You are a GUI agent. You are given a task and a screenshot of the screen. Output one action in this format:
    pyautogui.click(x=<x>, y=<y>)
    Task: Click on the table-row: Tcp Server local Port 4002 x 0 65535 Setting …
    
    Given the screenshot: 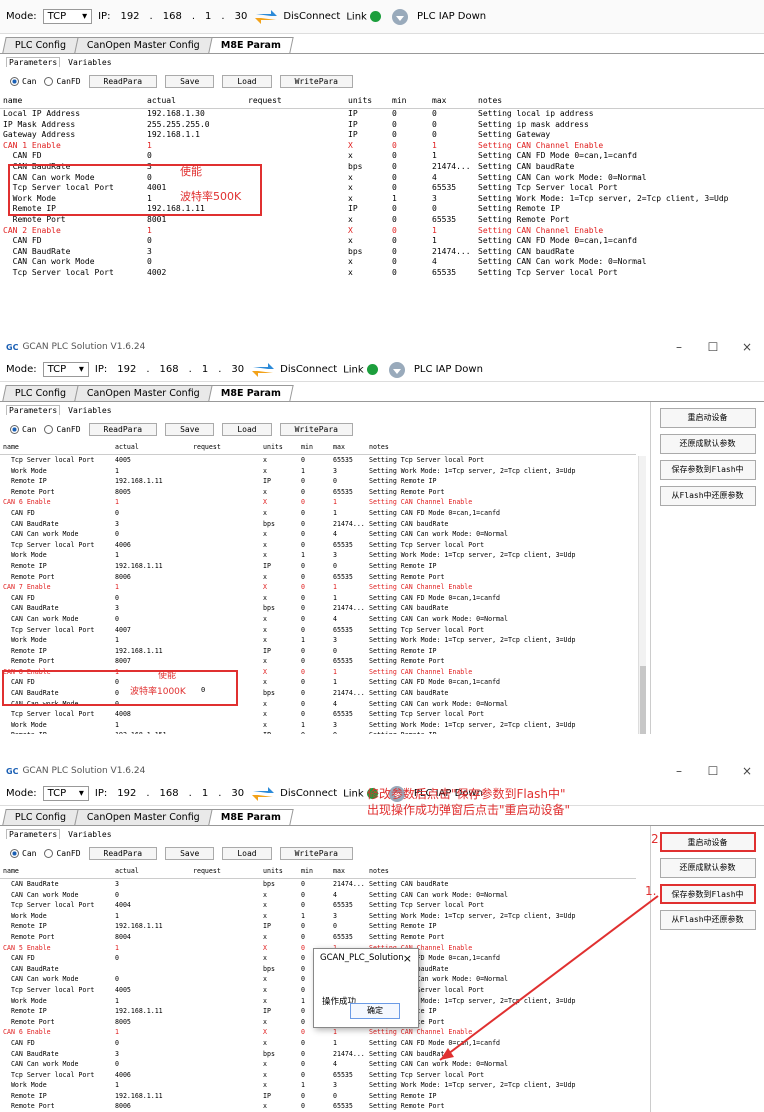 What is the action you would take?
    pyautogui.click(x=382, y=273)
    